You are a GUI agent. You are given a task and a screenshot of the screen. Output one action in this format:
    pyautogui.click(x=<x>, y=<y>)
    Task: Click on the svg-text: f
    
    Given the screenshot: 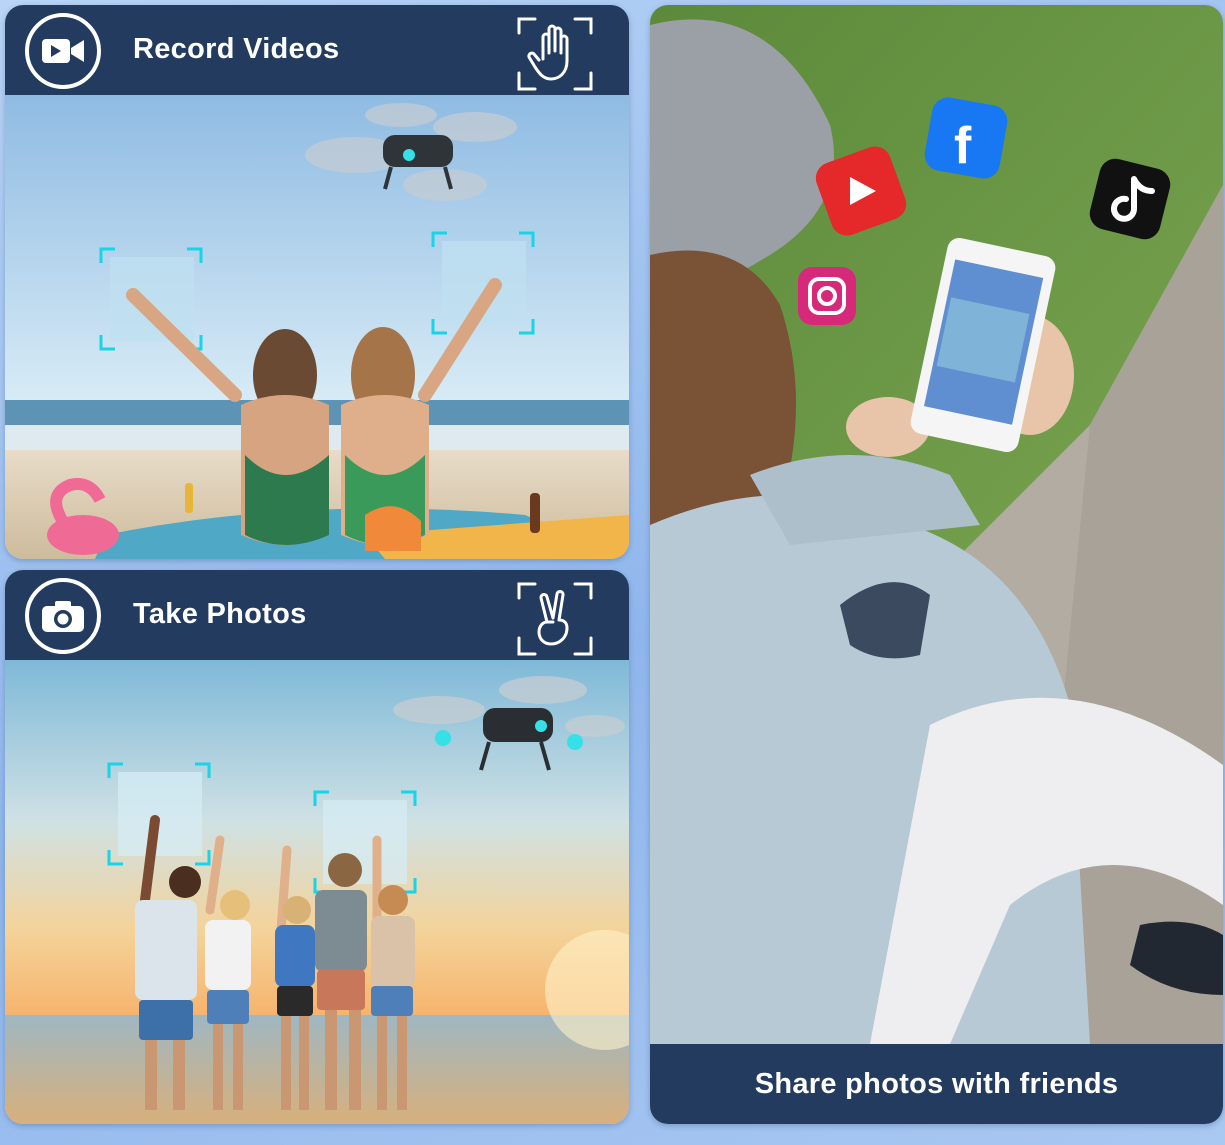 What is the action you would take?
    pyautogui.click(x=963, y=146)
    